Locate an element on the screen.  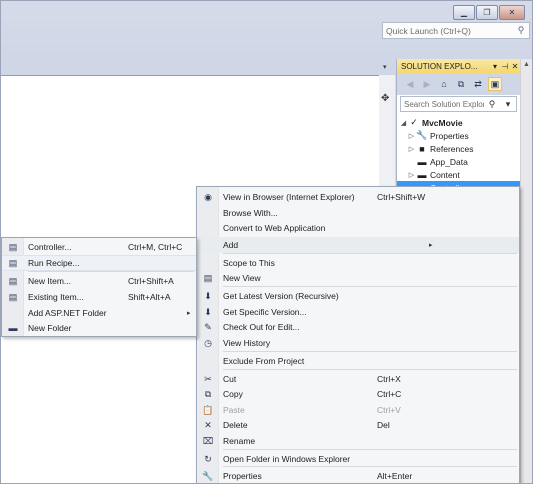
controller-icon: ▤ is located at coordinates (13, 246).